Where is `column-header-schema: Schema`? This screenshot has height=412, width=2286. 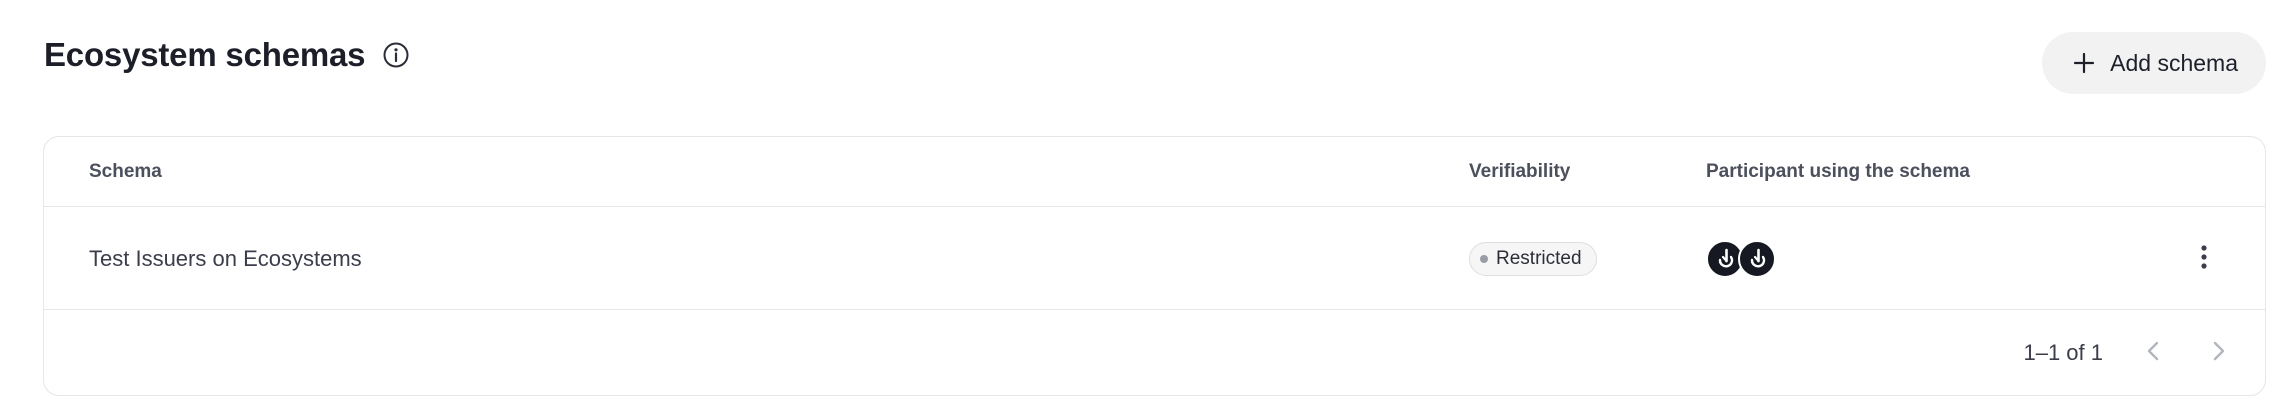
column-header-schema: Schema is located at coordinates (125, 172).